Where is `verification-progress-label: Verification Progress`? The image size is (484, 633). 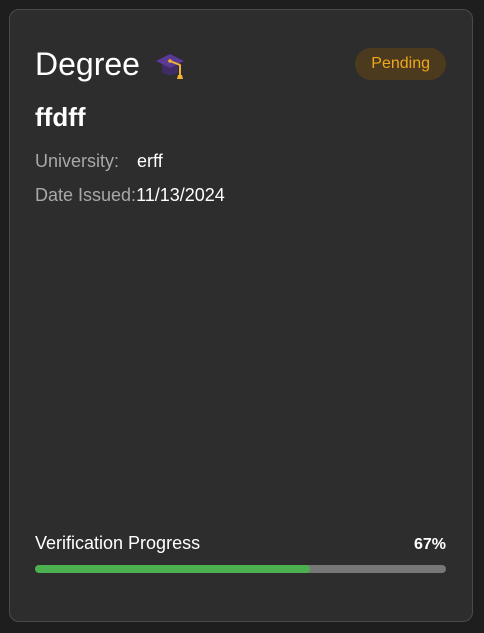
verification-progress-label: Verification Progress is located at coordinates (118, 543).